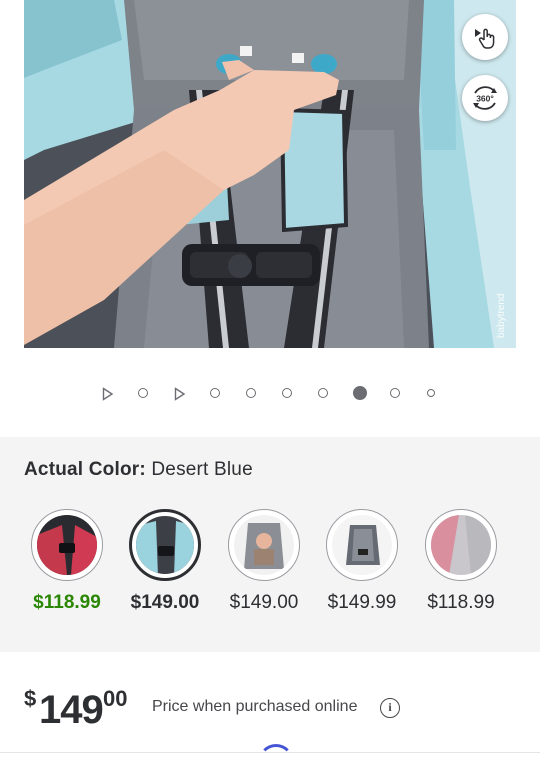  I want to click on gallery-pagination, so click(270, 395).